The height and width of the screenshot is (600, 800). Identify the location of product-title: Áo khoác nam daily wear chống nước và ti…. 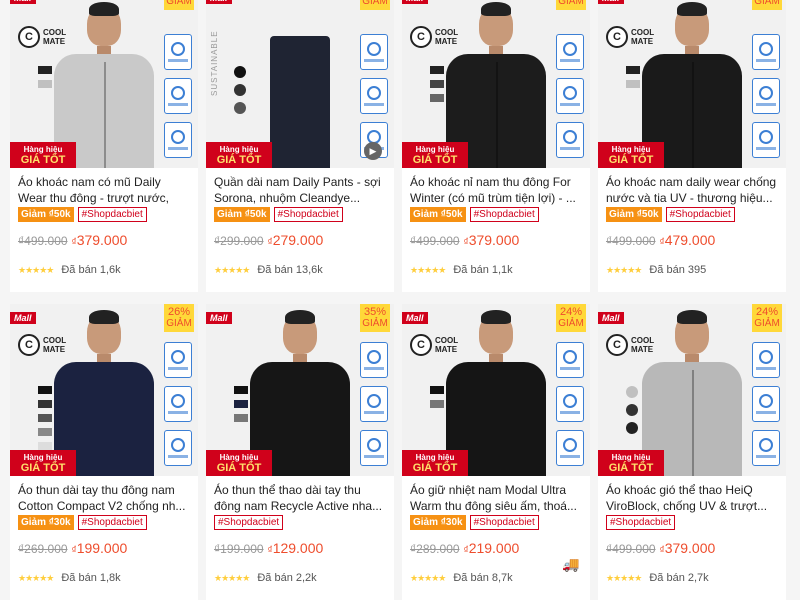
(692, 190).